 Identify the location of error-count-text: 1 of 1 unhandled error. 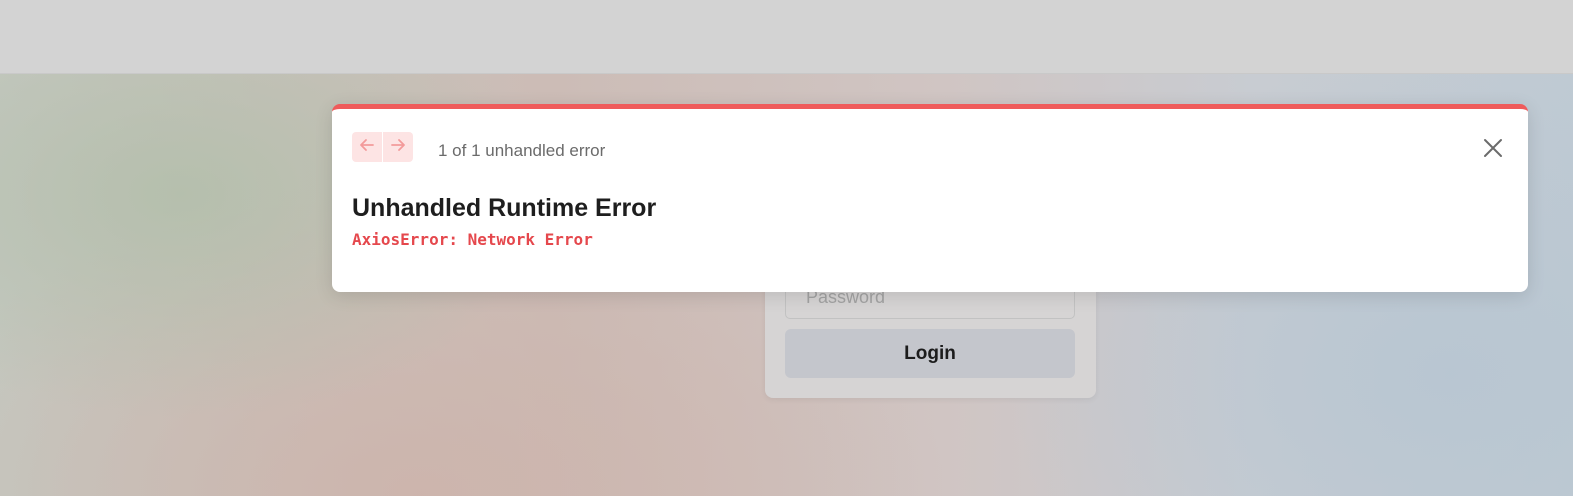
(522, 150).